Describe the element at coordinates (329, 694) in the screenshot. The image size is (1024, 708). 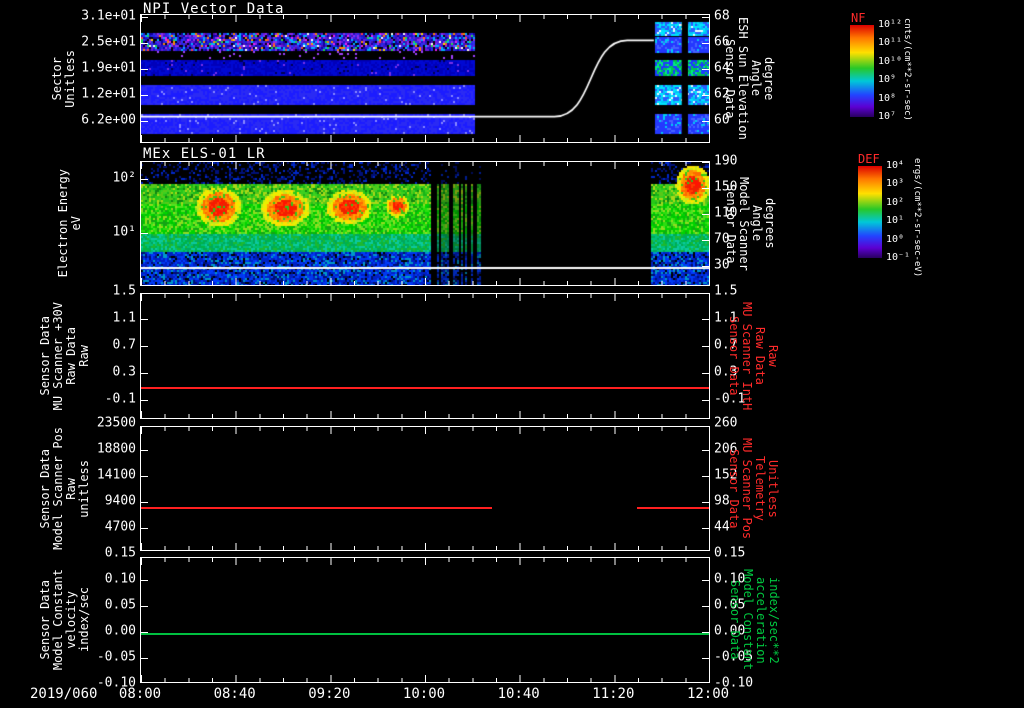
I see `time-tick-label: 09:20` at that location.